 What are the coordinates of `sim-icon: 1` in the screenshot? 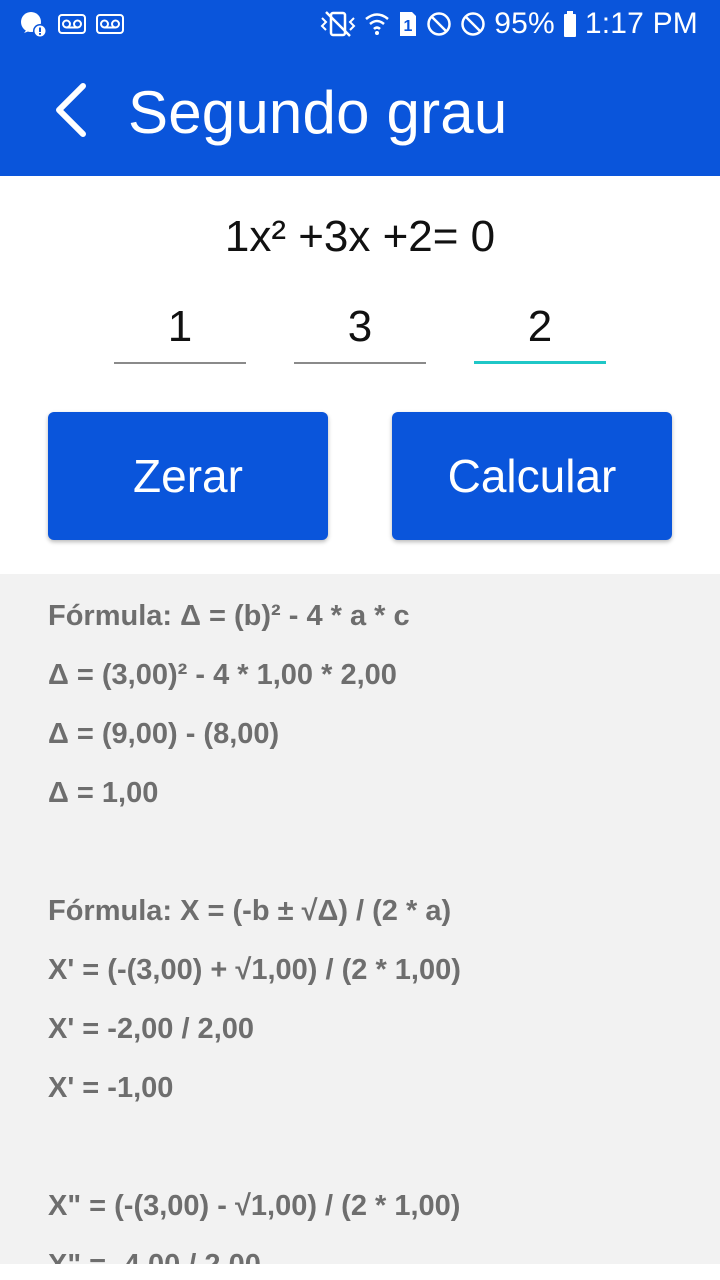 It's located at (408, 24).